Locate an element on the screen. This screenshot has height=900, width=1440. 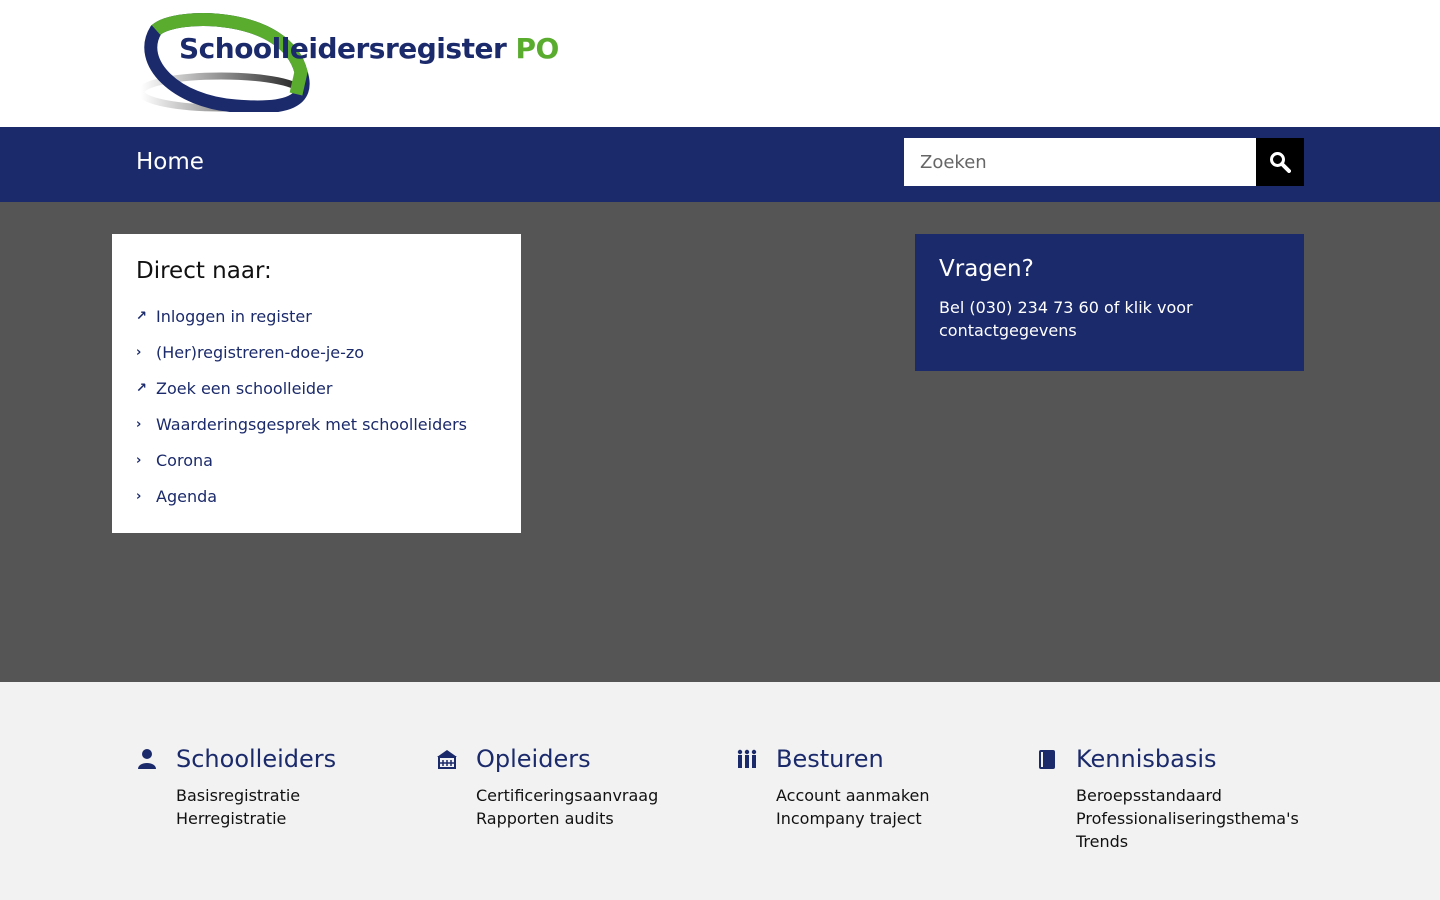
direct-link: Agenda is located at coordinates (186, 496).